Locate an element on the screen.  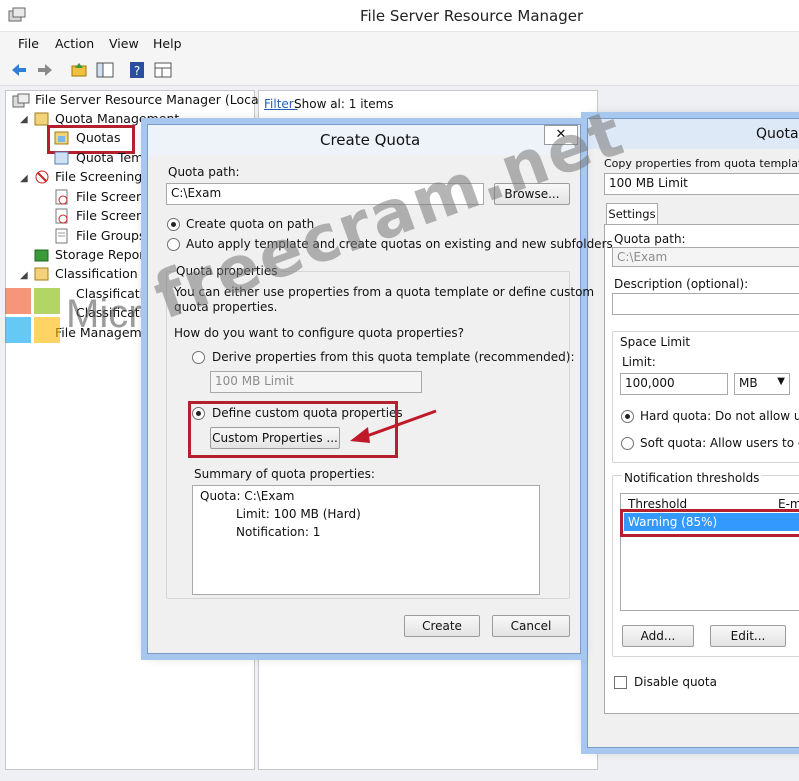
help-icon: ? is located at coordinates (137, 70).